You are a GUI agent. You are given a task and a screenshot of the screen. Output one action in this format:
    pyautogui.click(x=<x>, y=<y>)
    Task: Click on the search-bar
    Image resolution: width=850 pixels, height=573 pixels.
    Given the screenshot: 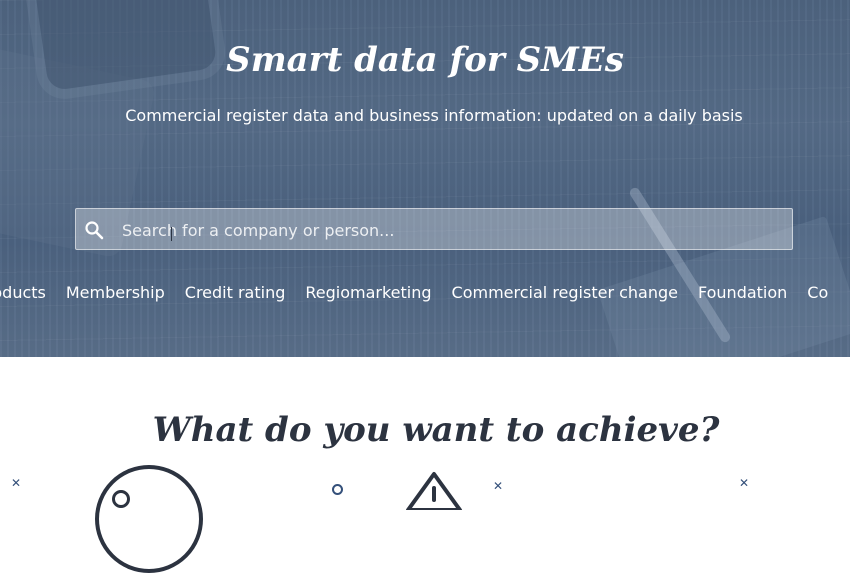 What is the action you would take?
    pyautogui.click(x=434, y=229)
    